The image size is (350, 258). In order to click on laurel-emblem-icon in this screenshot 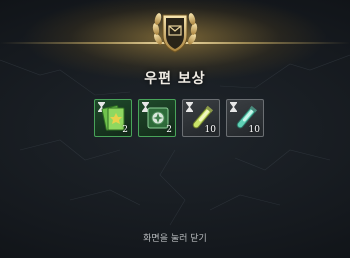, I will do `click(175, 33)`.